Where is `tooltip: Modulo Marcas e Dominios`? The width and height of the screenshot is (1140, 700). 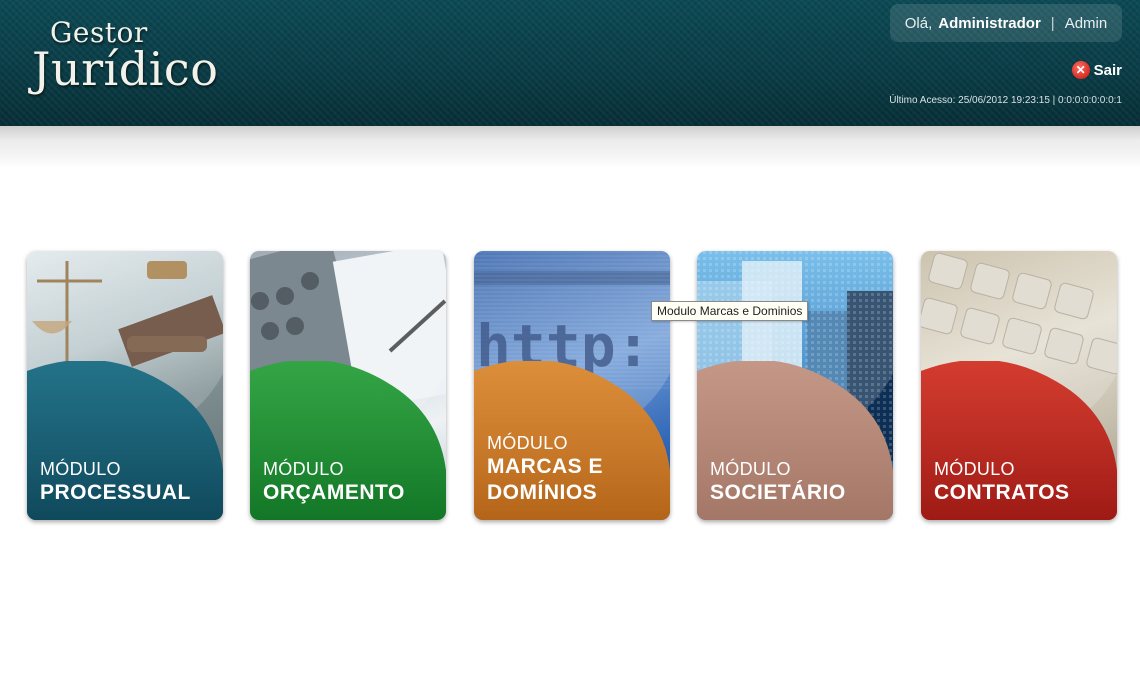 tooltip: Modulo Marcas e Dominios is located at coordinates (730, 311).